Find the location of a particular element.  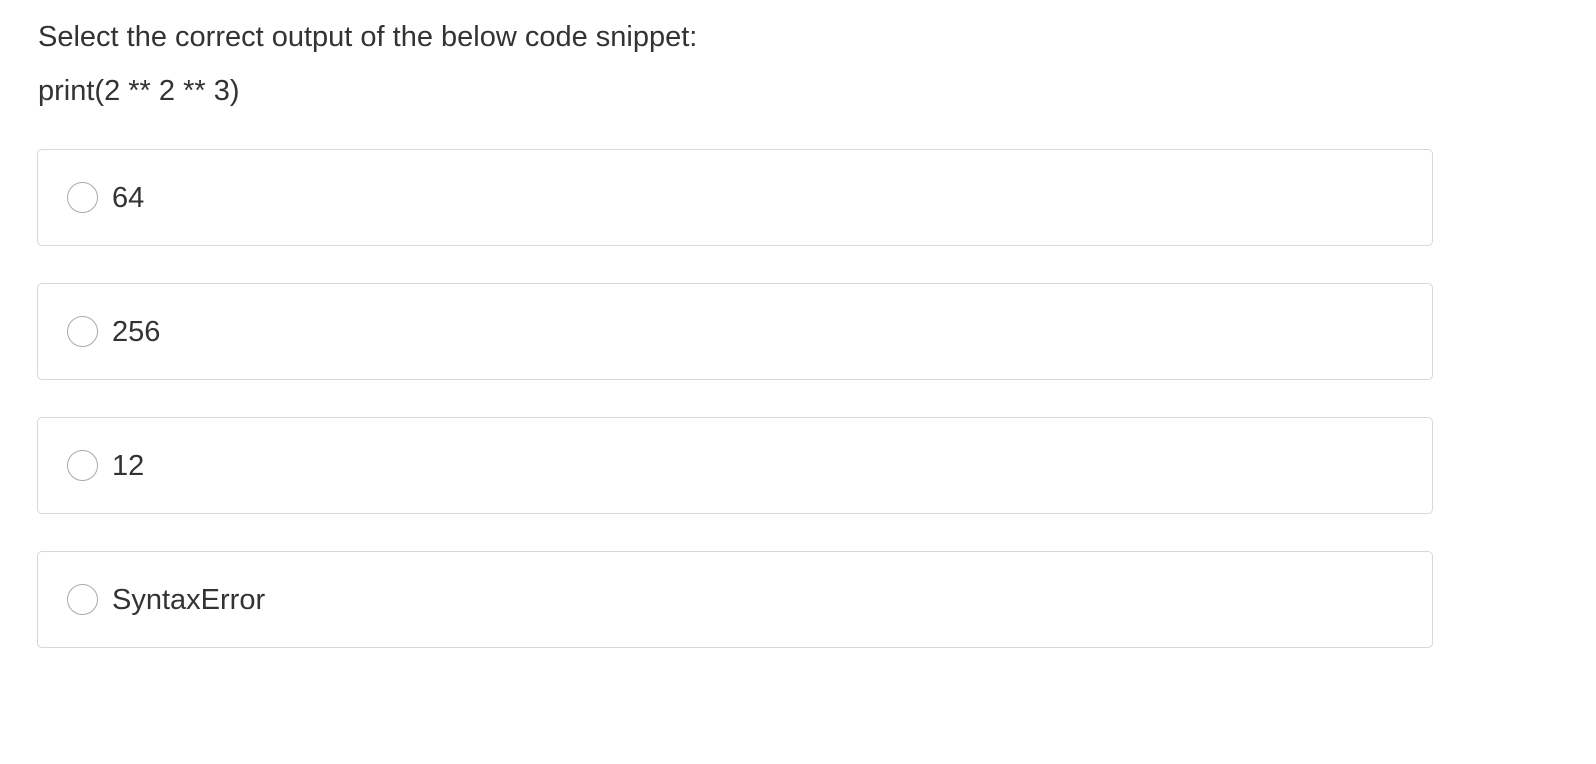

option-label: 12 is located at coordinates (128, 465).